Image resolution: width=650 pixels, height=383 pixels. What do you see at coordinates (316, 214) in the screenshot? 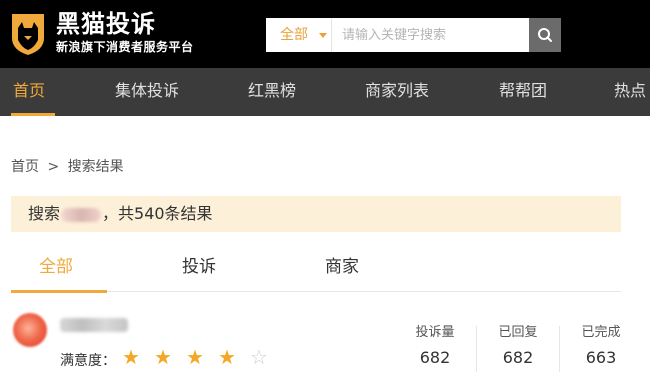
I see `search-result-summary: 搜索 ，共540条结果` at bounding box center [316, 214].